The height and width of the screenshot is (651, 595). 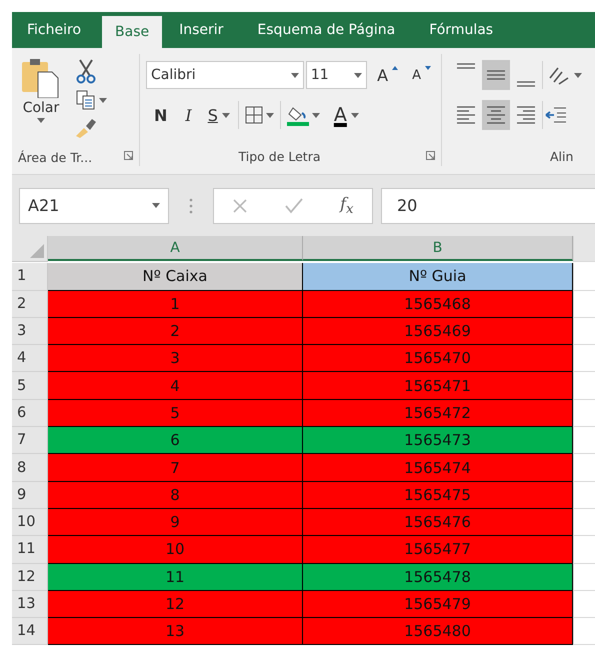 What do you see at coordinates (41, 104) in the screenshot?
I see `paste-button: Colar` at bounding box center [41, 104].